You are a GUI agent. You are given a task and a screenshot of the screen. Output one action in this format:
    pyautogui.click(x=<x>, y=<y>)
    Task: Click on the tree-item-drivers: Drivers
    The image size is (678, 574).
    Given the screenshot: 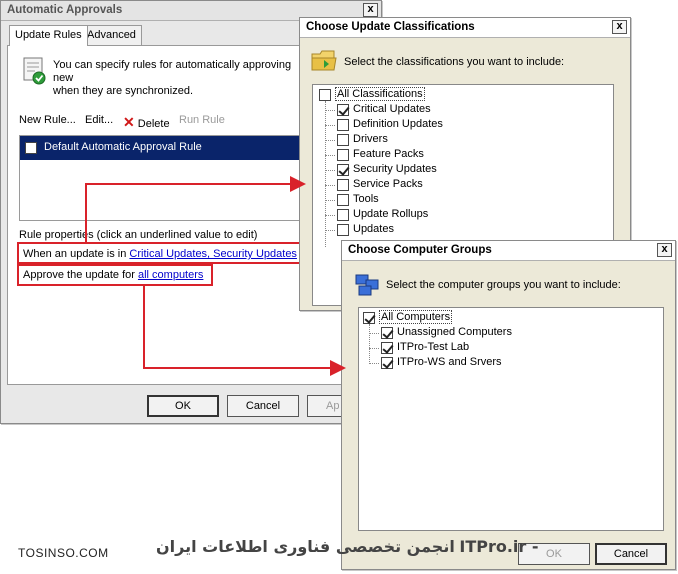 What is the action you would take?
    pyautogui.click(x=362, y=139)
    